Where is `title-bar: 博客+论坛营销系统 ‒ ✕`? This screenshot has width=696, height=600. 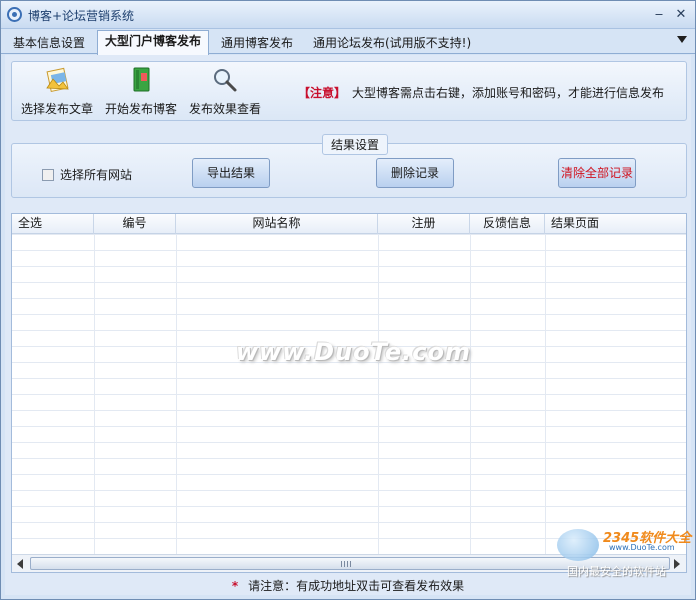 title-bar: 博客+论坛营销系统 ‒ ✕ is located at coordinates (348, 15).